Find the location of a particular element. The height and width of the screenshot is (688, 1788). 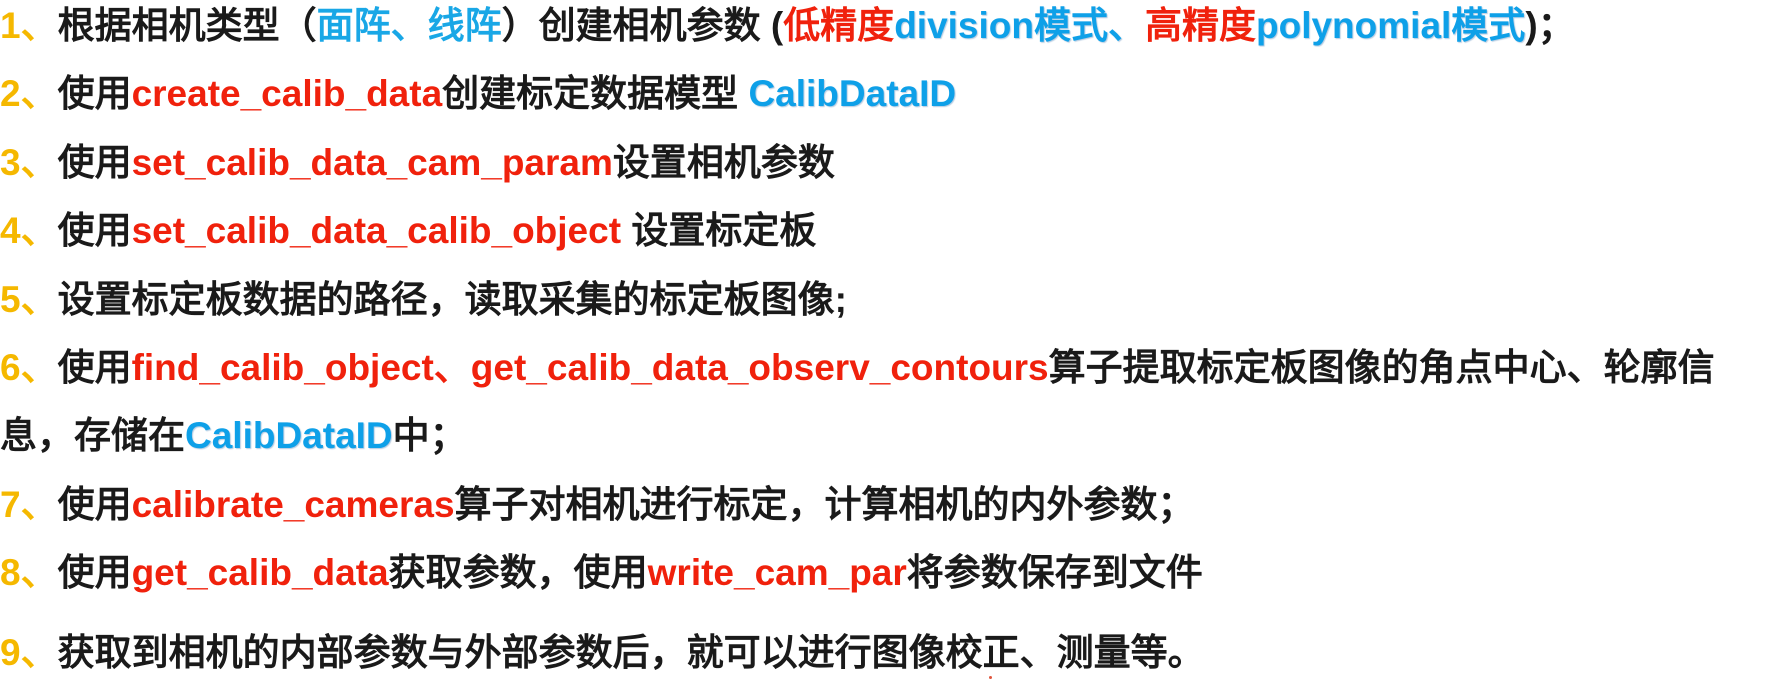

step-text: )； is located at coordinates (1550, 25).